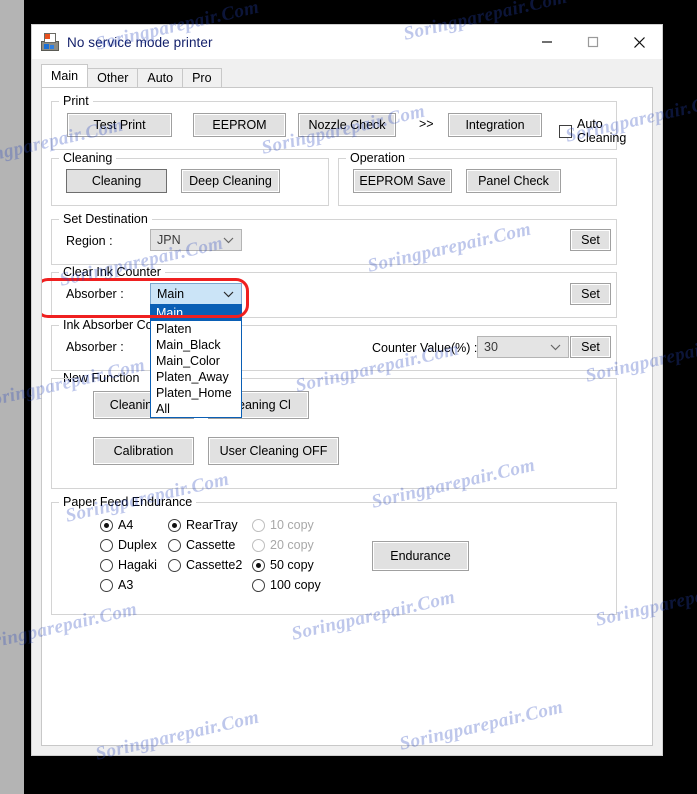  I want to click on eeprom-save-button: EEPROM Save, so click(402, 181).